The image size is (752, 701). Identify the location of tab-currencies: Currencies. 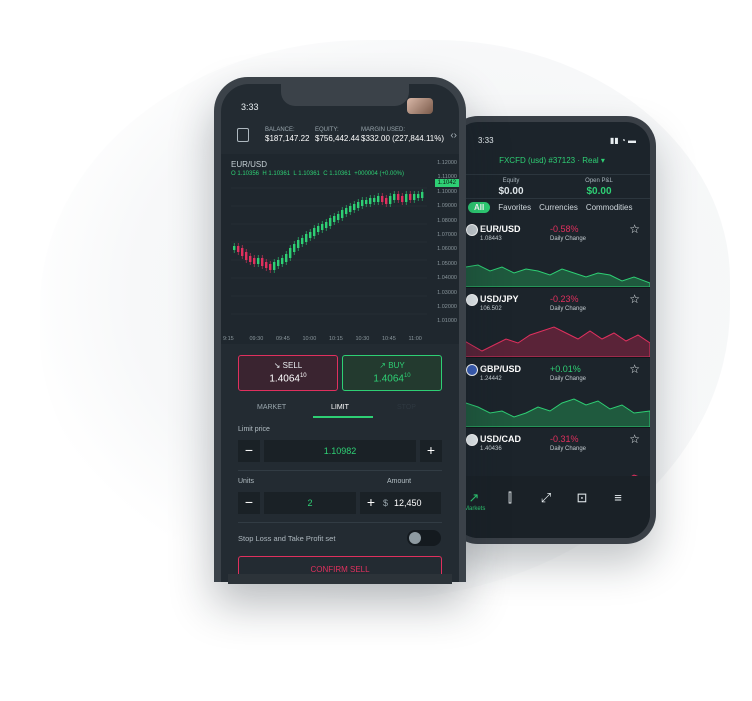
(558, 207).